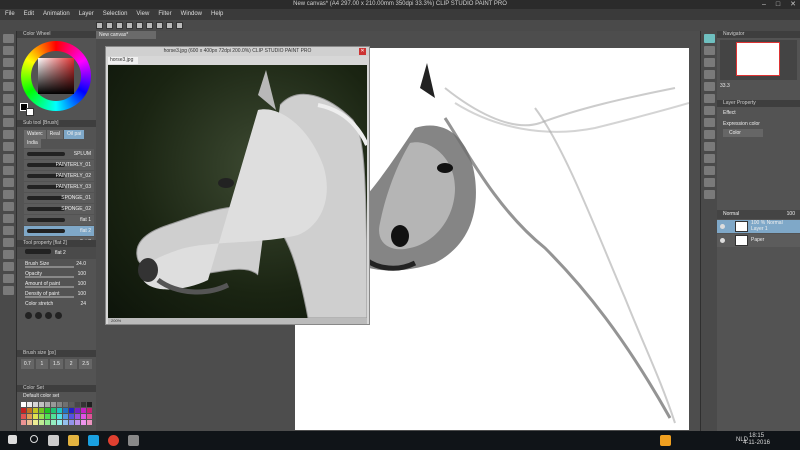  I want to click on decoration-tool-icon, so click(8, 170).